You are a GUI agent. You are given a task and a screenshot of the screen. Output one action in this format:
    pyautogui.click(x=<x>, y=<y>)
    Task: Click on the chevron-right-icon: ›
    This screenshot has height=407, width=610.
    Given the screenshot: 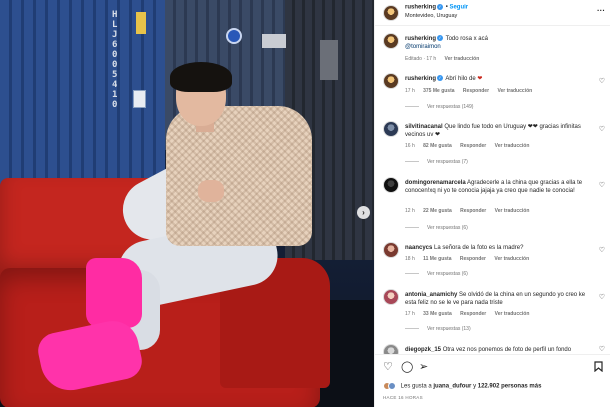 What is the action you would take?
    pyautogui.click(x=363, y=212)
    